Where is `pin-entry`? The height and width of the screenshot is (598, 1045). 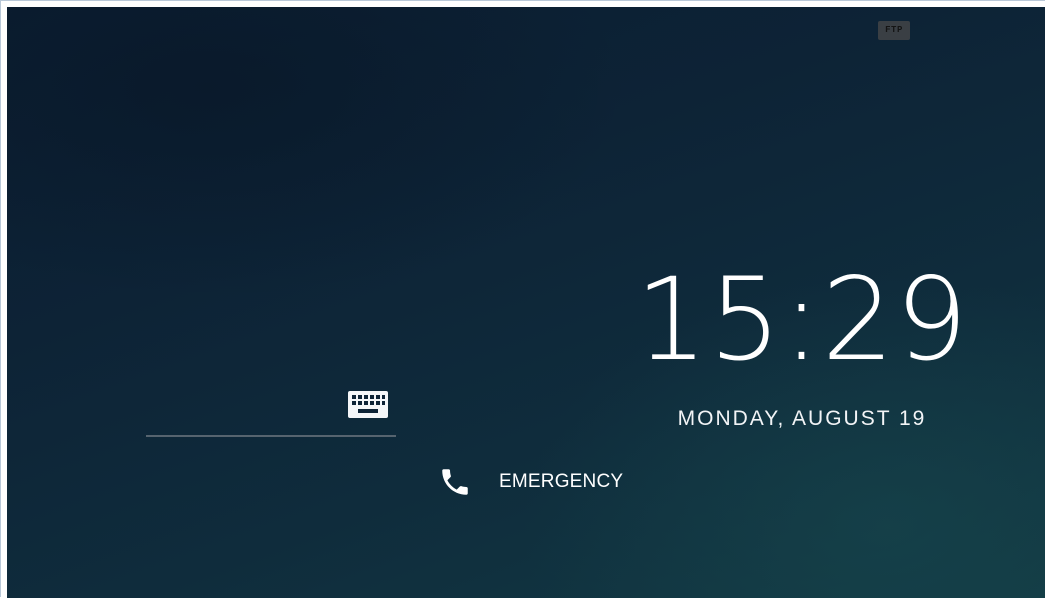 pin-entry is located at coordinates (271, 408).